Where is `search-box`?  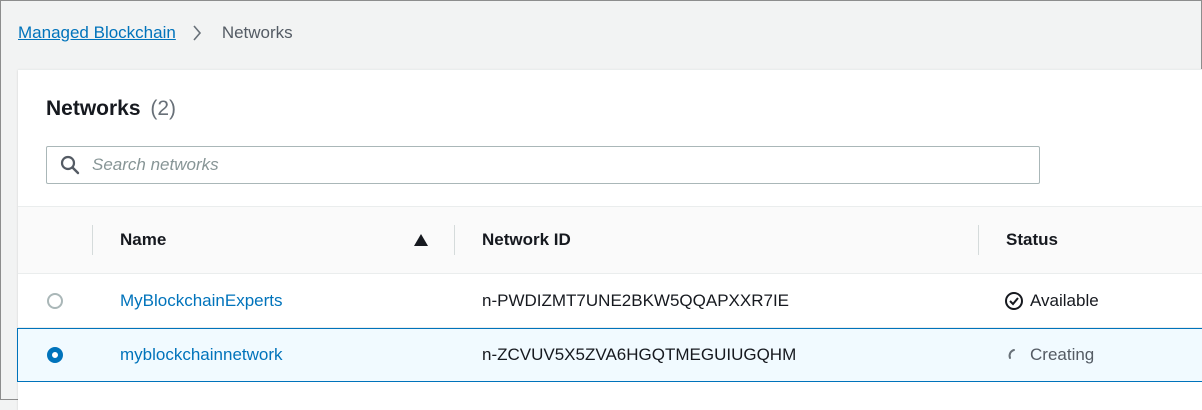 search-box is located at coordinates (543, 165).